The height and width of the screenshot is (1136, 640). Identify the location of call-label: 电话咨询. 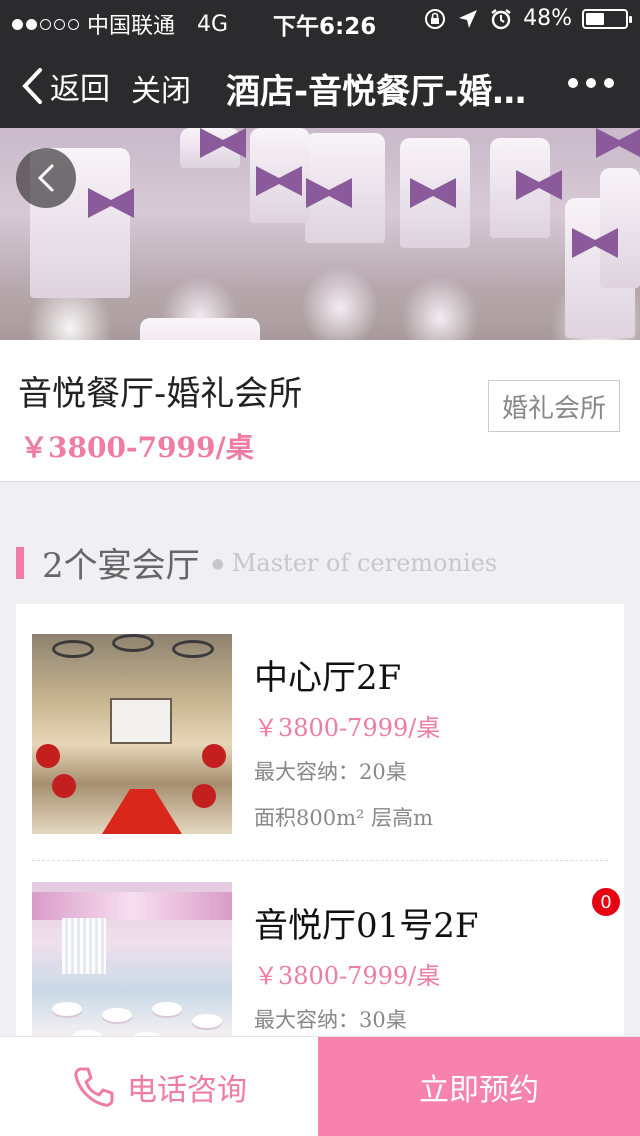
(187, 1090).